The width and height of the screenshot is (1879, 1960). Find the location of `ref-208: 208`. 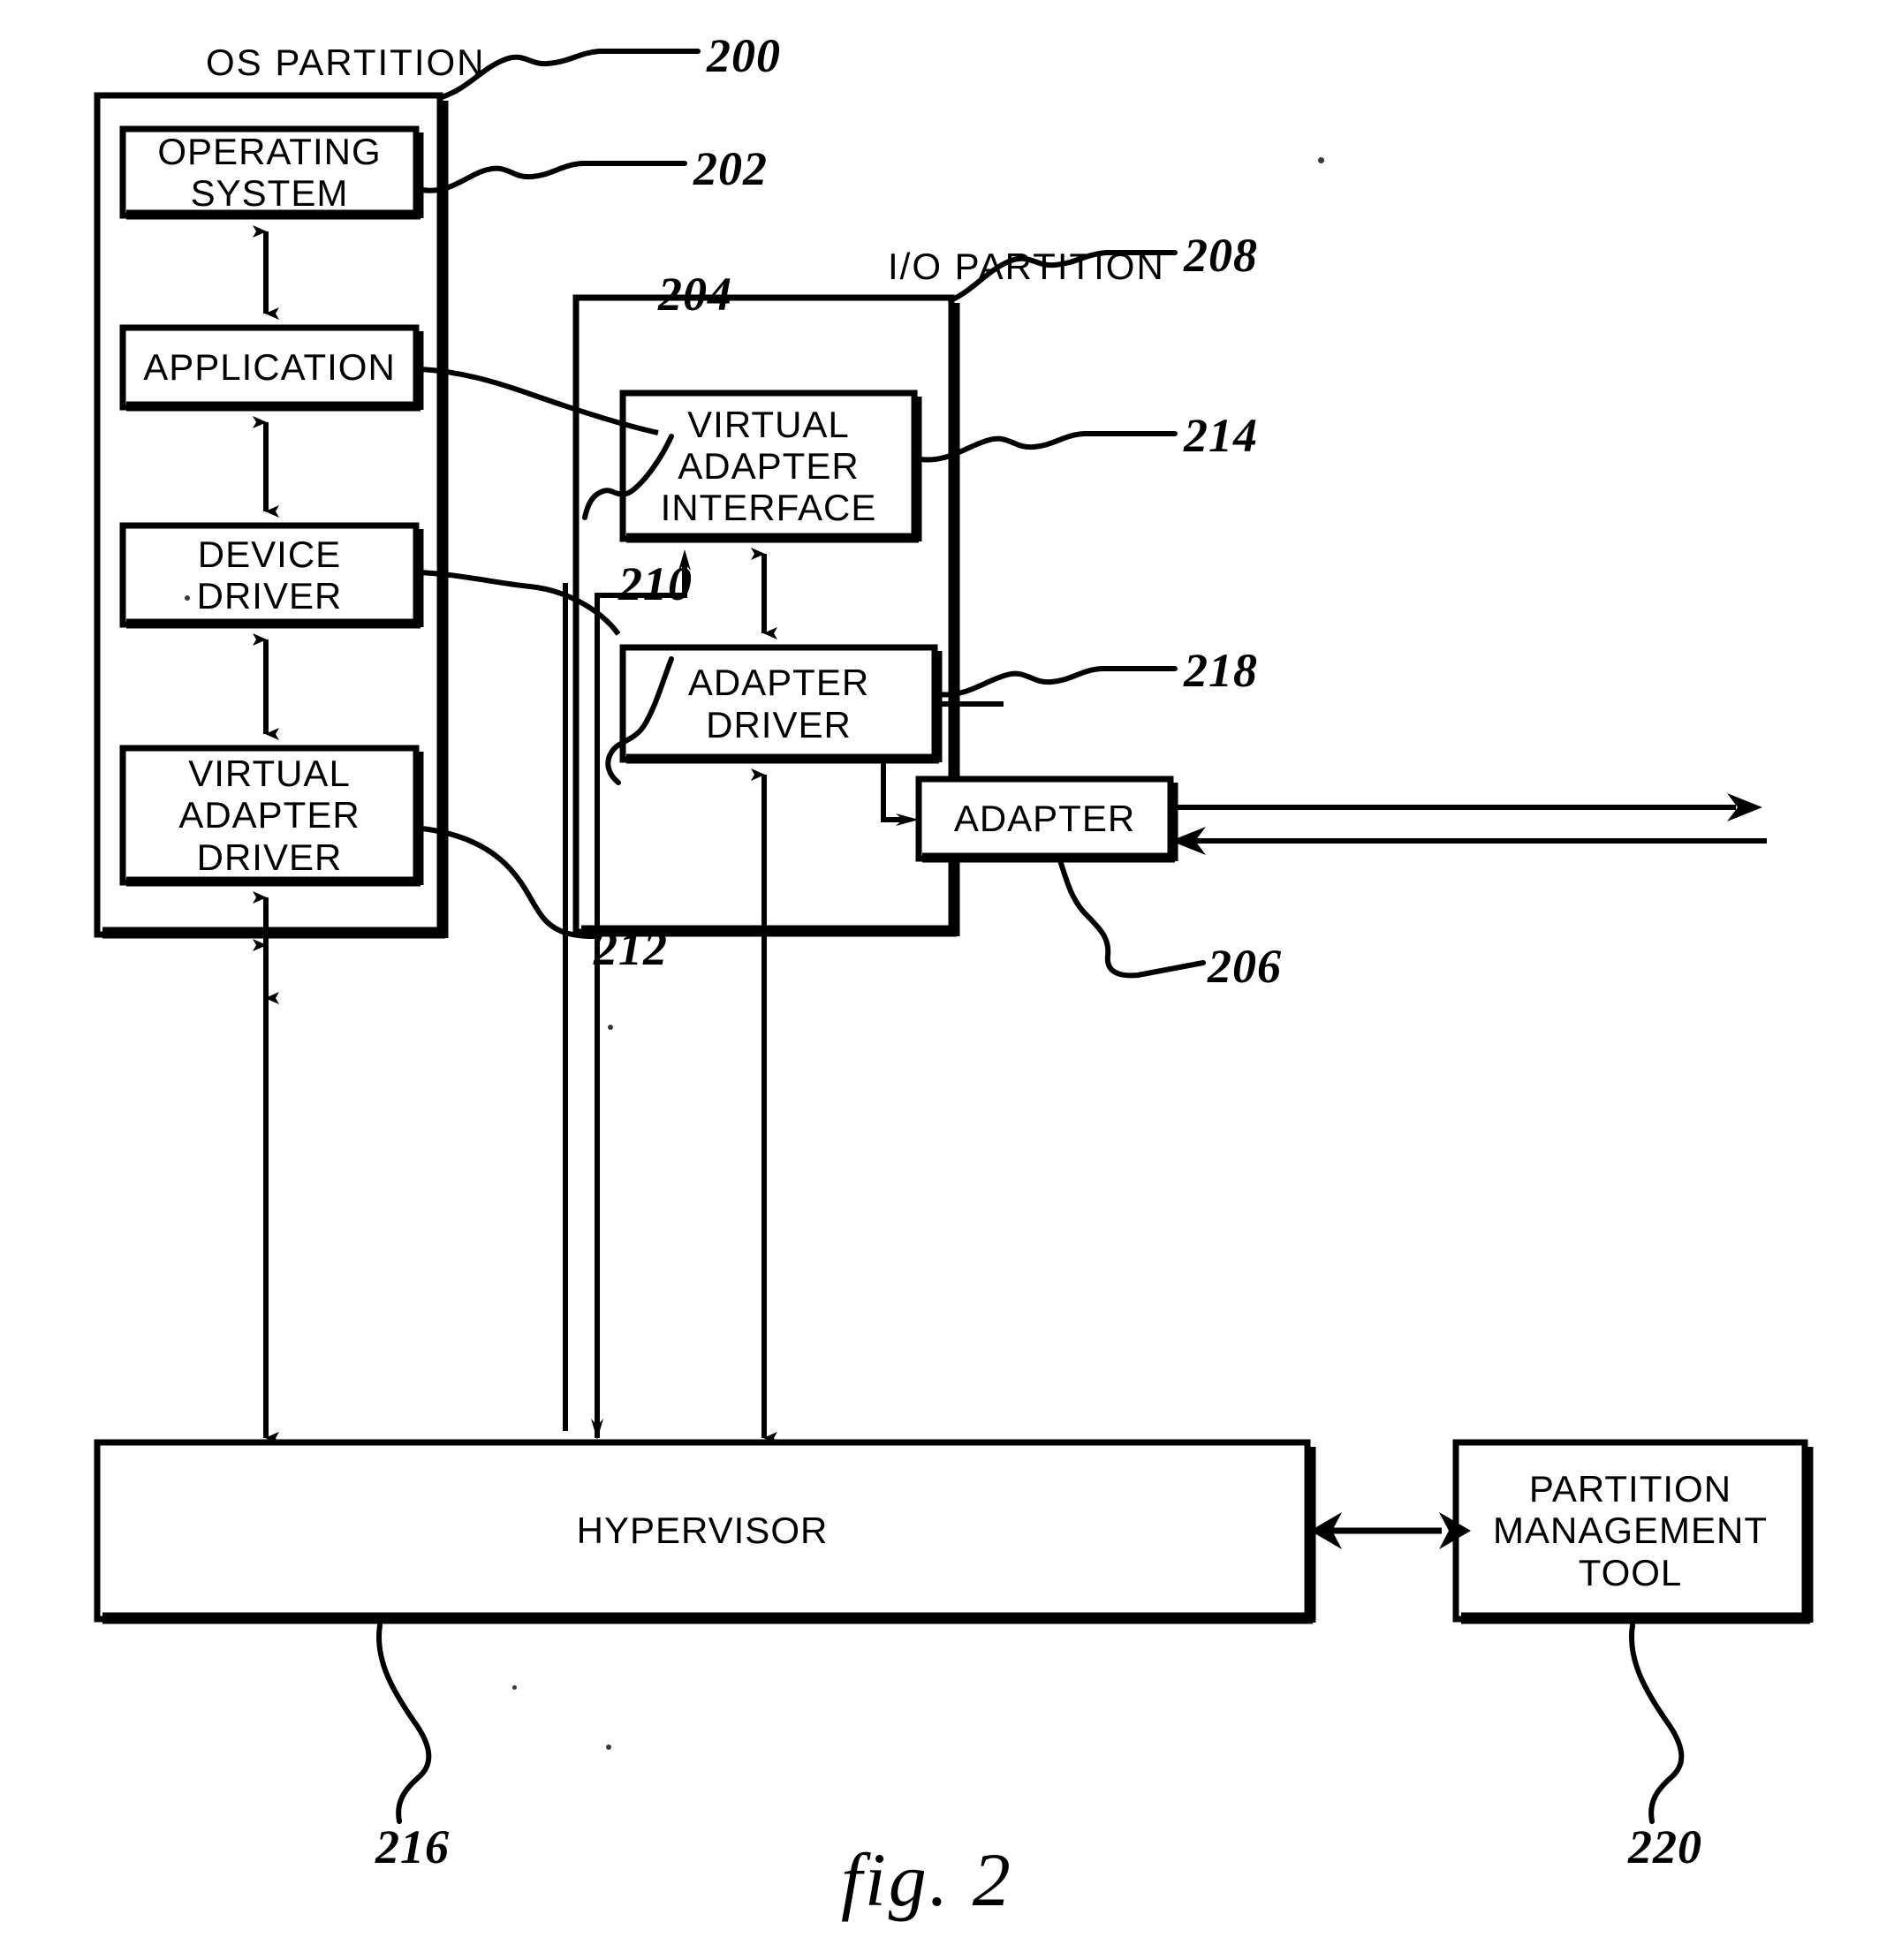

ref-208: 208 is located at coordinates (1221, 255).